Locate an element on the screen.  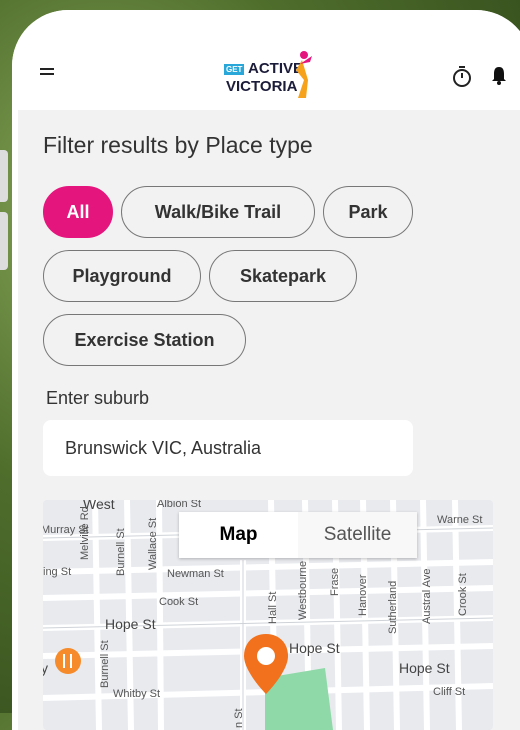
chip-playground: Playground is located at coordinates (122, 276).